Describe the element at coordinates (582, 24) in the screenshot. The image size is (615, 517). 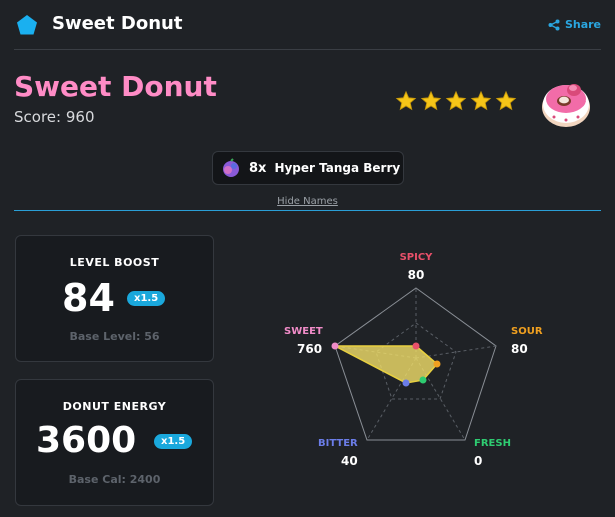
I see `share-label: Share` at that location.